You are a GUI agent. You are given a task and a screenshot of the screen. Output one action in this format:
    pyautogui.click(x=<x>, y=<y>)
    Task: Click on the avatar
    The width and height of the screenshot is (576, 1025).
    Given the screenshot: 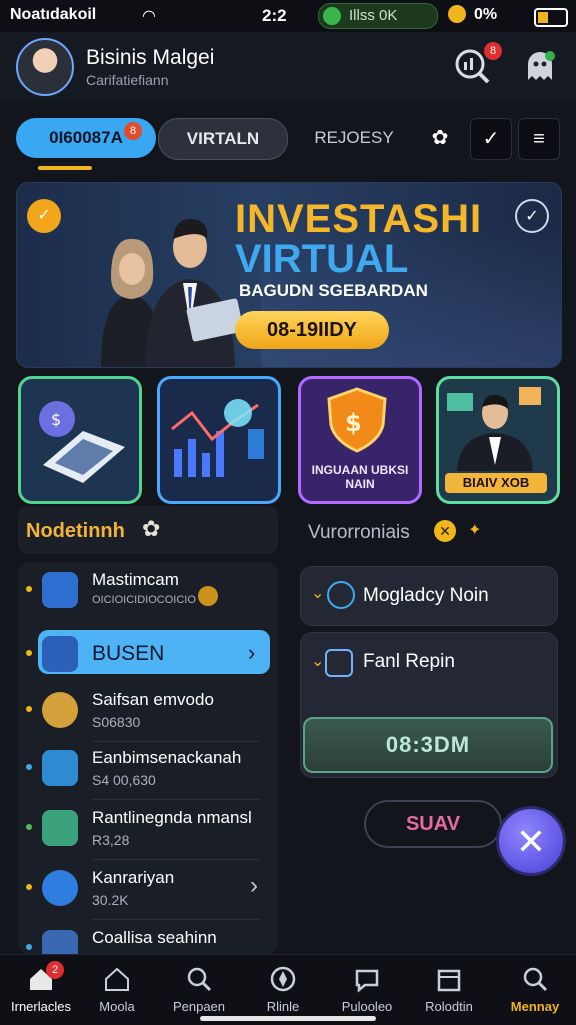 What is the action you would take?
    pyautogui.click(x=45, y=67)
    